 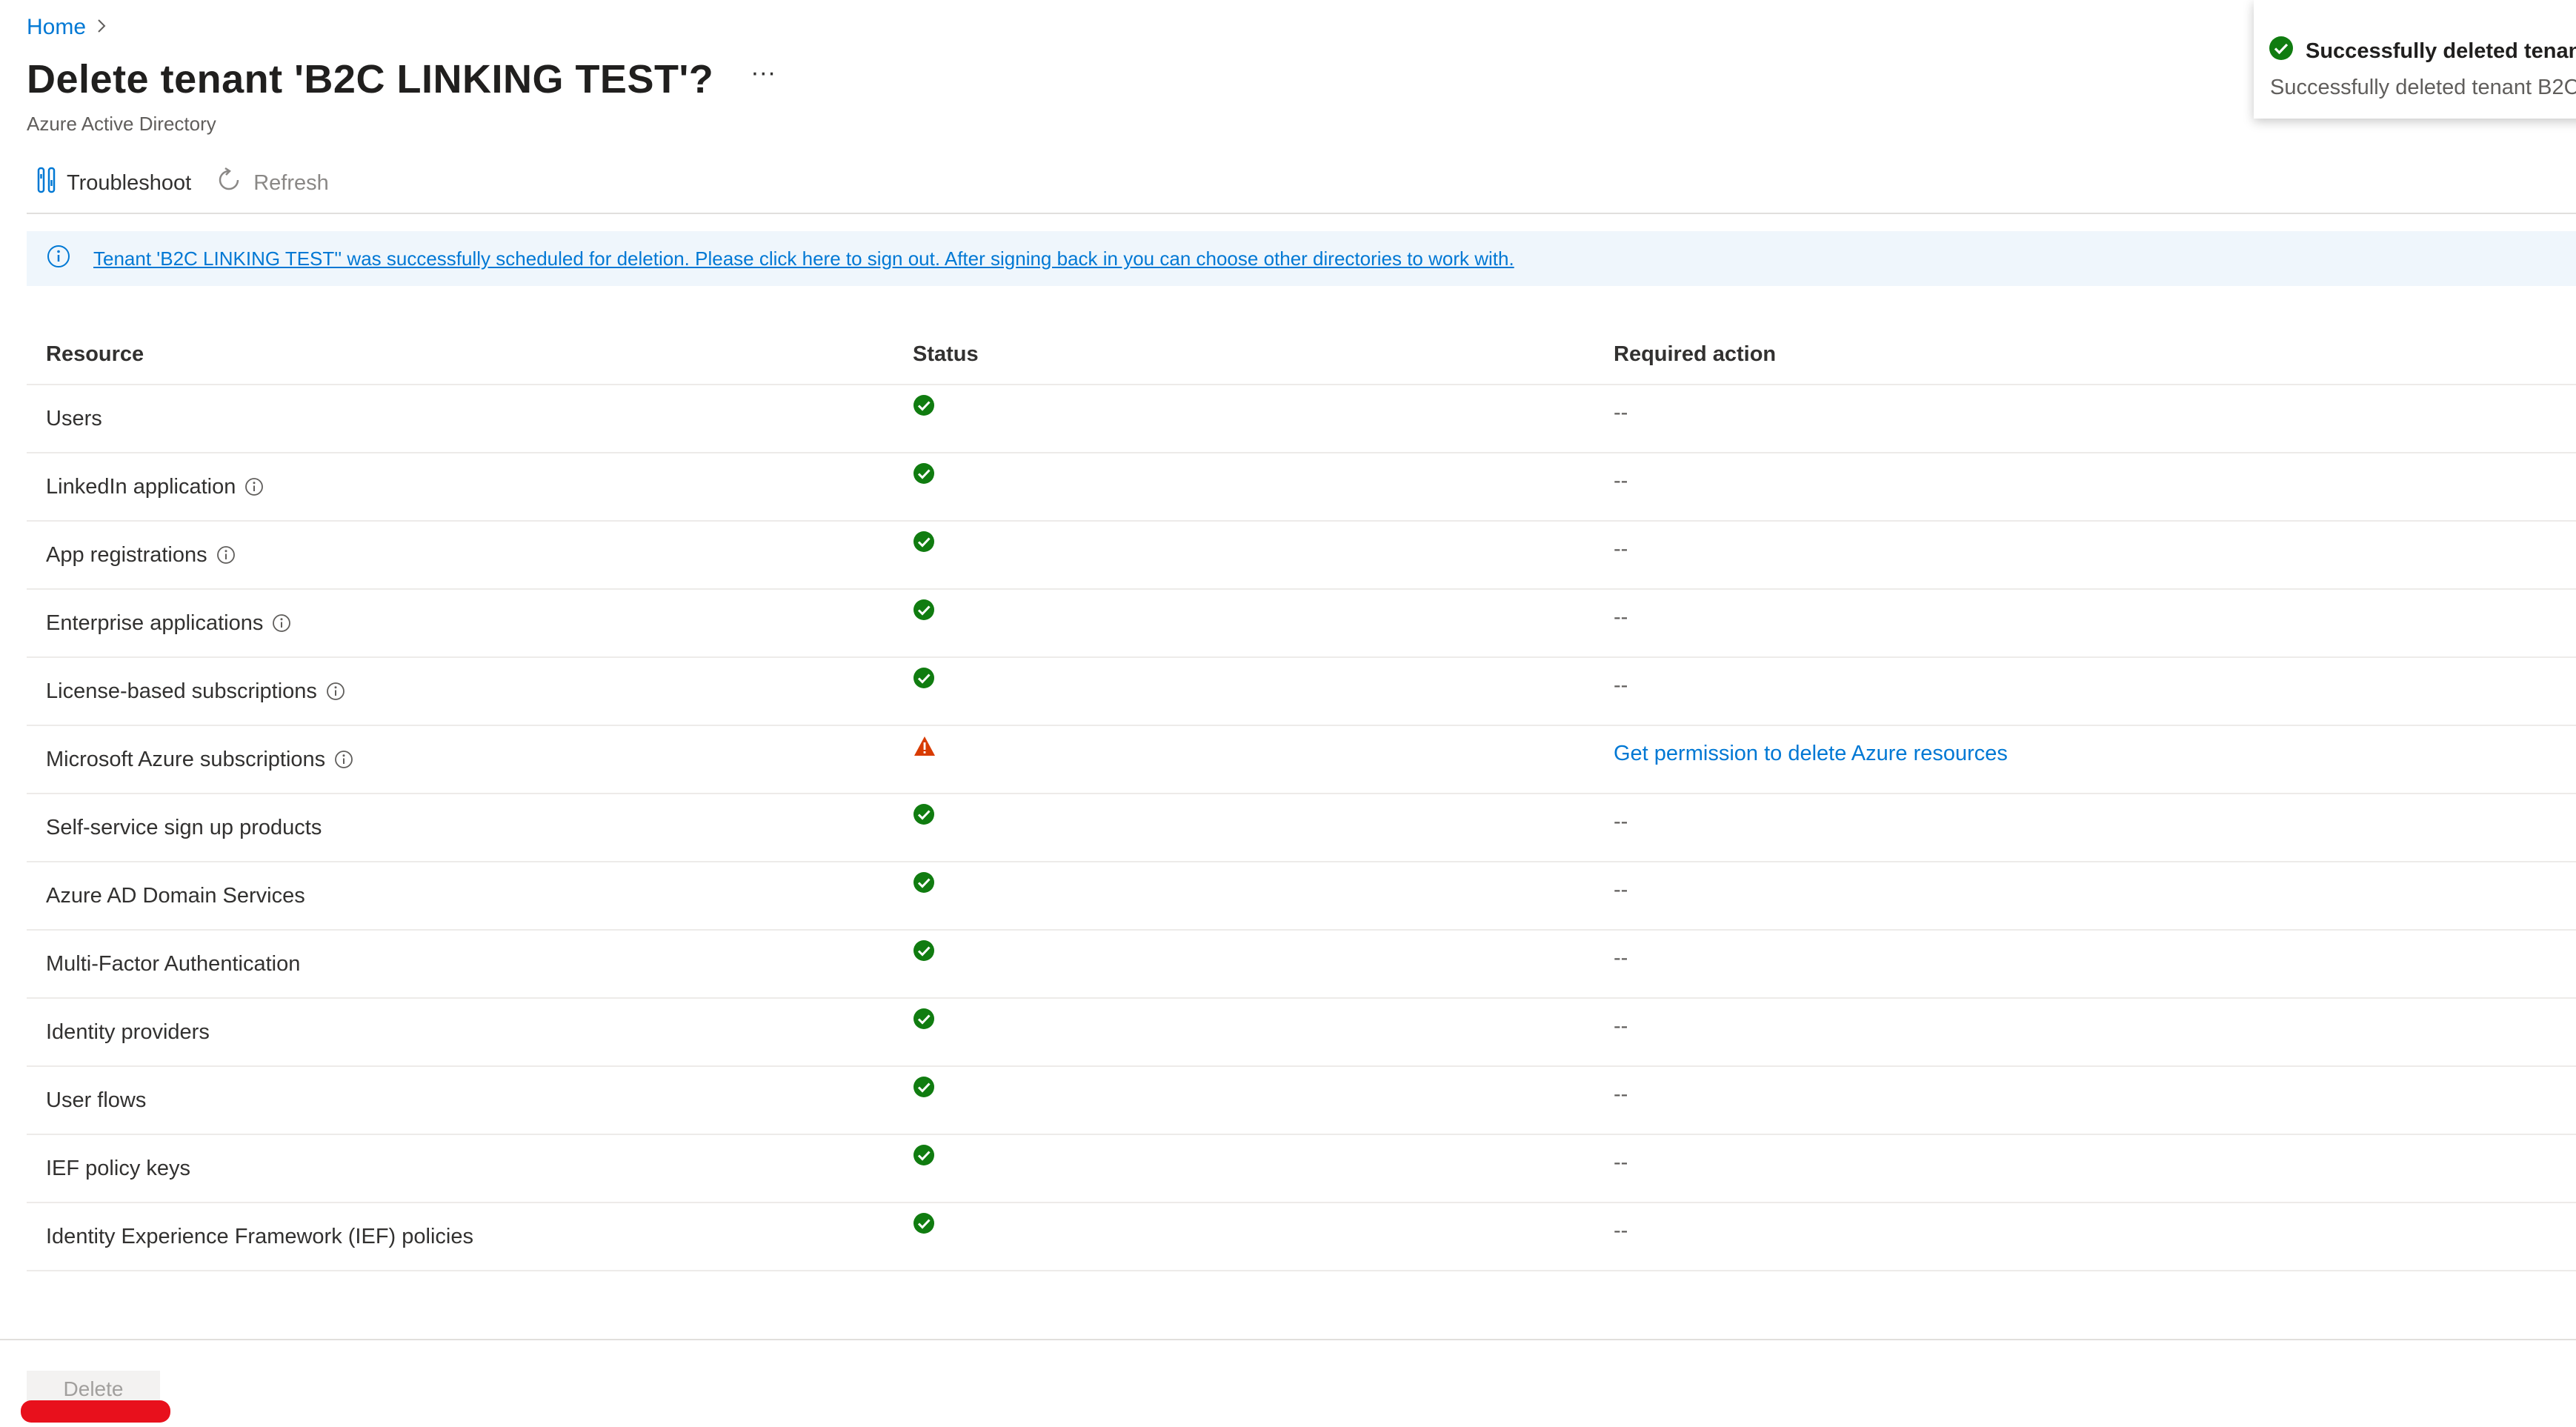 What do you see at coordinates (2441, 51) in the screenshot?
I see `toast-title: Successfully deleted tenant` at bounding box center [2441, 51].